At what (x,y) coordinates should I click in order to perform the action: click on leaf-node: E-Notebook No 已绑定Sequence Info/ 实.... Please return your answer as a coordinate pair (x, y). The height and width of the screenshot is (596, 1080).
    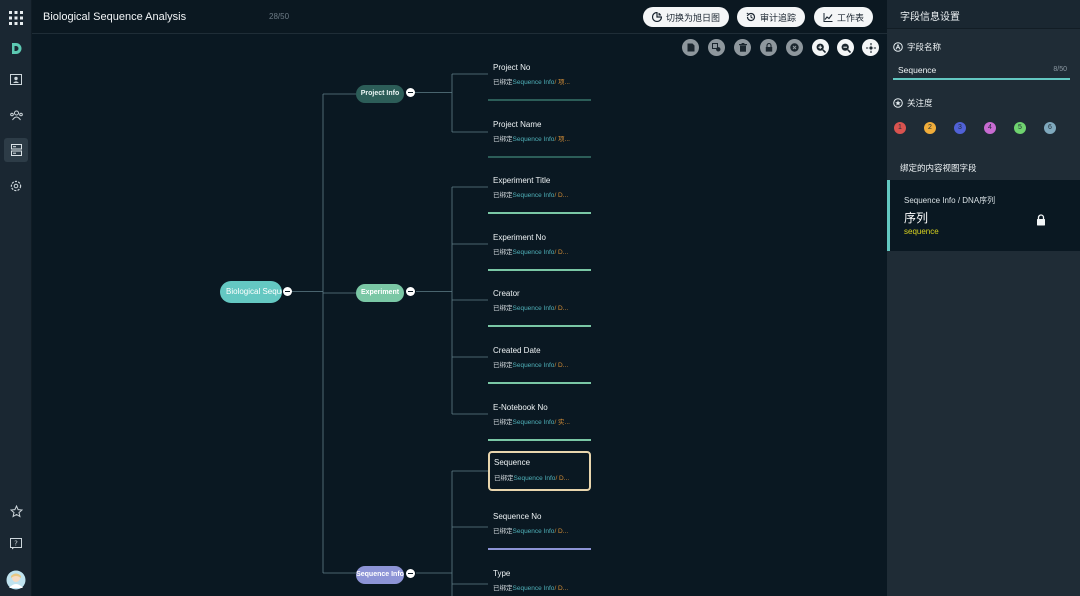
    Looking at the image, I should click on (539, 421).